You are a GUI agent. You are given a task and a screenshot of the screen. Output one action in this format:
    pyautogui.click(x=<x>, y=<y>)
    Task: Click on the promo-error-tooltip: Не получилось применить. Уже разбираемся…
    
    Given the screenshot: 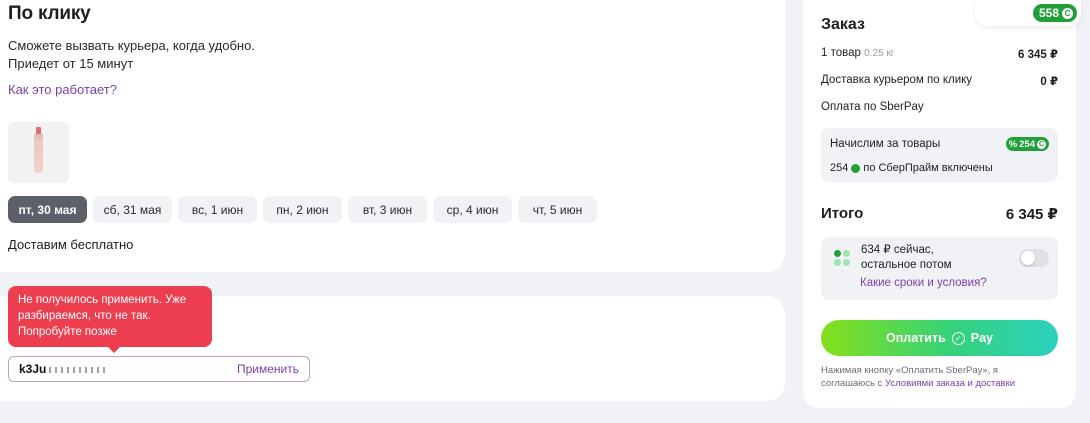 What is the action you would take?
    pyautogui.click(x=110, y=319)
    